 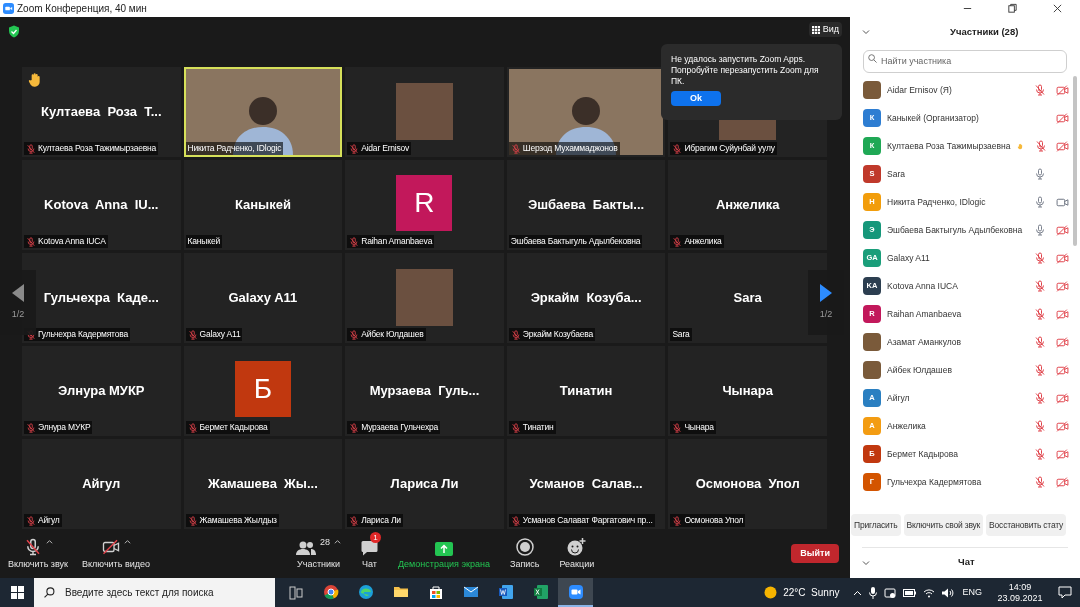 I want to click on chevron-down-icon, so click(x=866, y=32).